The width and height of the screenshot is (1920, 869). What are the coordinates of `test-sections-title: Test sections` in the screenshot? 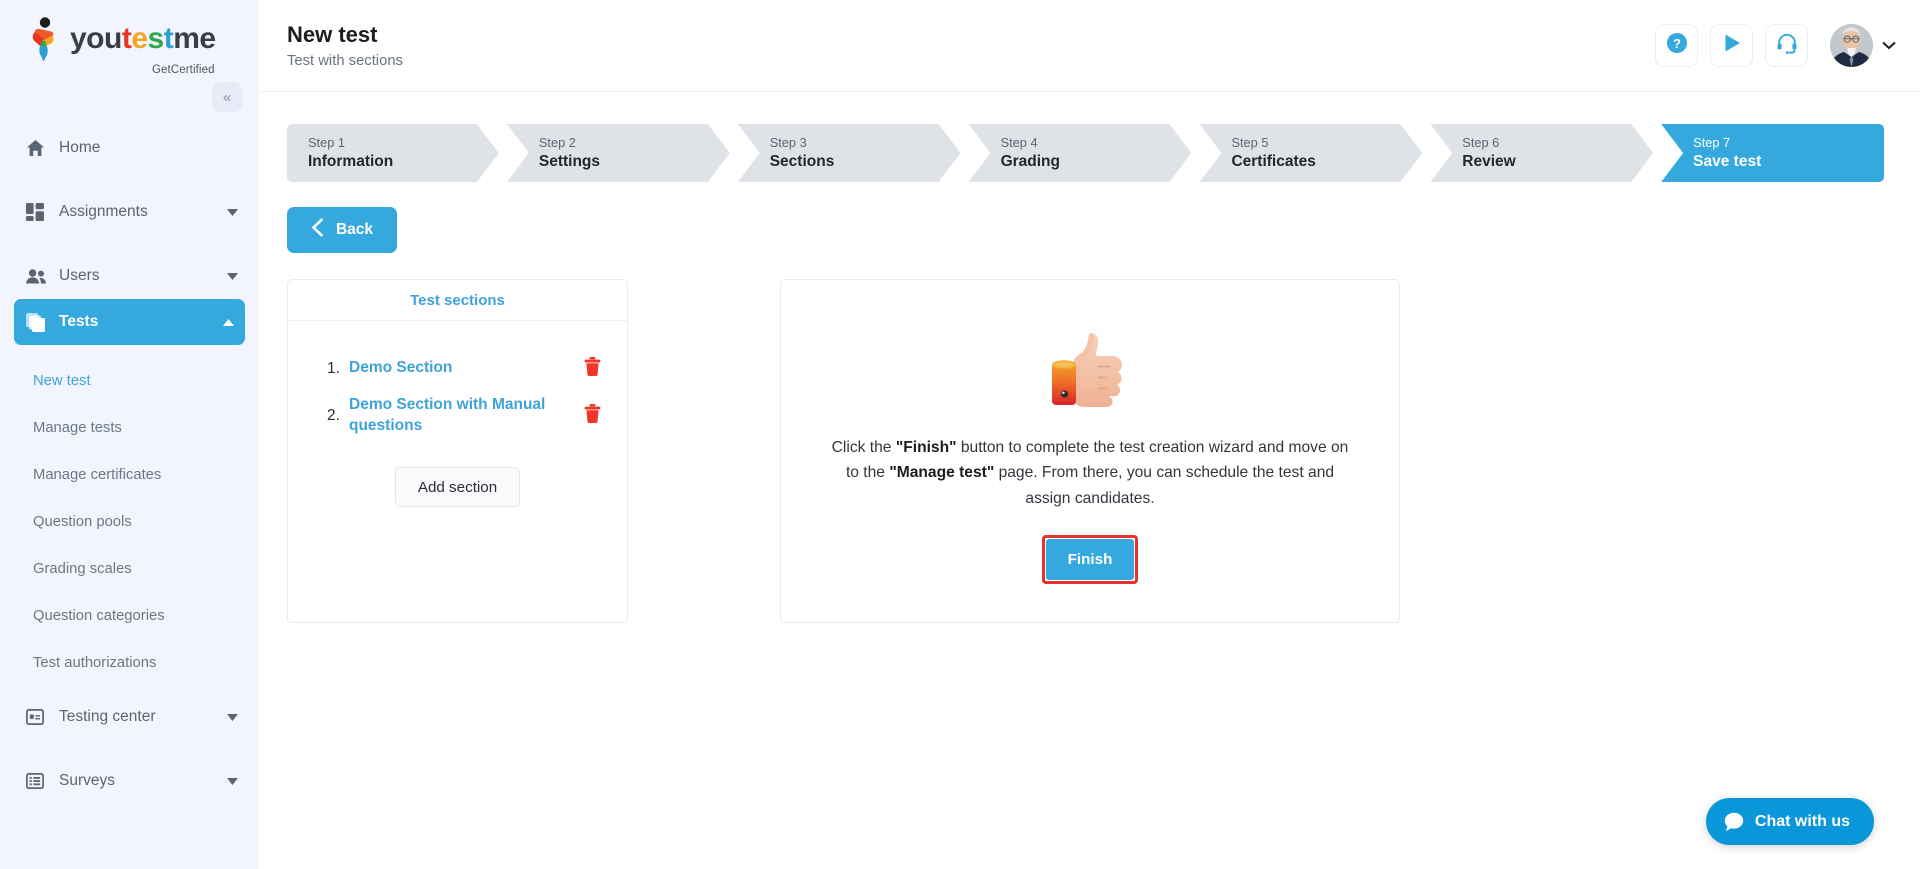 It's located at (457, 300).